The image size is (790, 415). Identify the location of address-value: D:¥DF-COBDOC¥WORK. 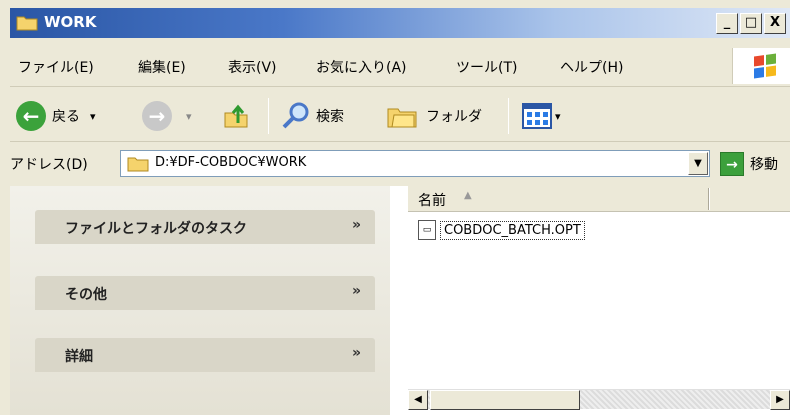
(230, 162).